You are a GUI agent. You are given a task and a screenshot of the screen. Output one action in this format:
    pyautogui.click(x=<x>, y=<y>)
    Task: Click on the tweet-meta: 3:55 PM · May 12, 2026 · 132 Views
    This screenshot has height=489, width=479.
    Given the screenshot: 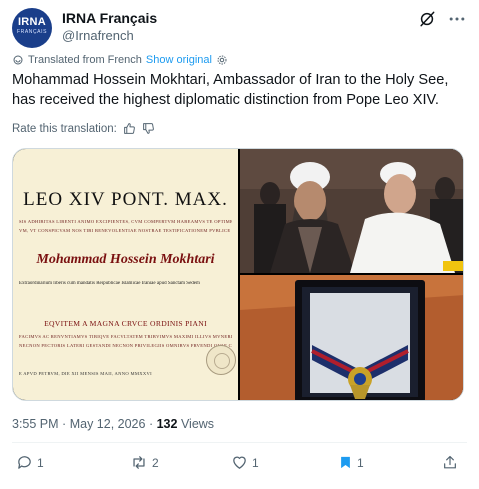 What is the action you would take?
    pyautogui.click(x=113, y=424)
    